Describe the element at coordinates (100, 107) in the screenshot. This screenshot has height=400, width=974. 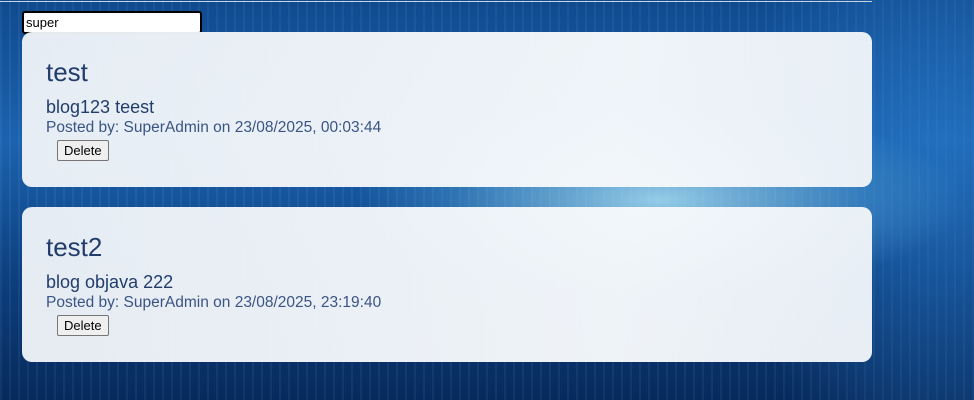
I see `post-body: blog123 teest` at that location.